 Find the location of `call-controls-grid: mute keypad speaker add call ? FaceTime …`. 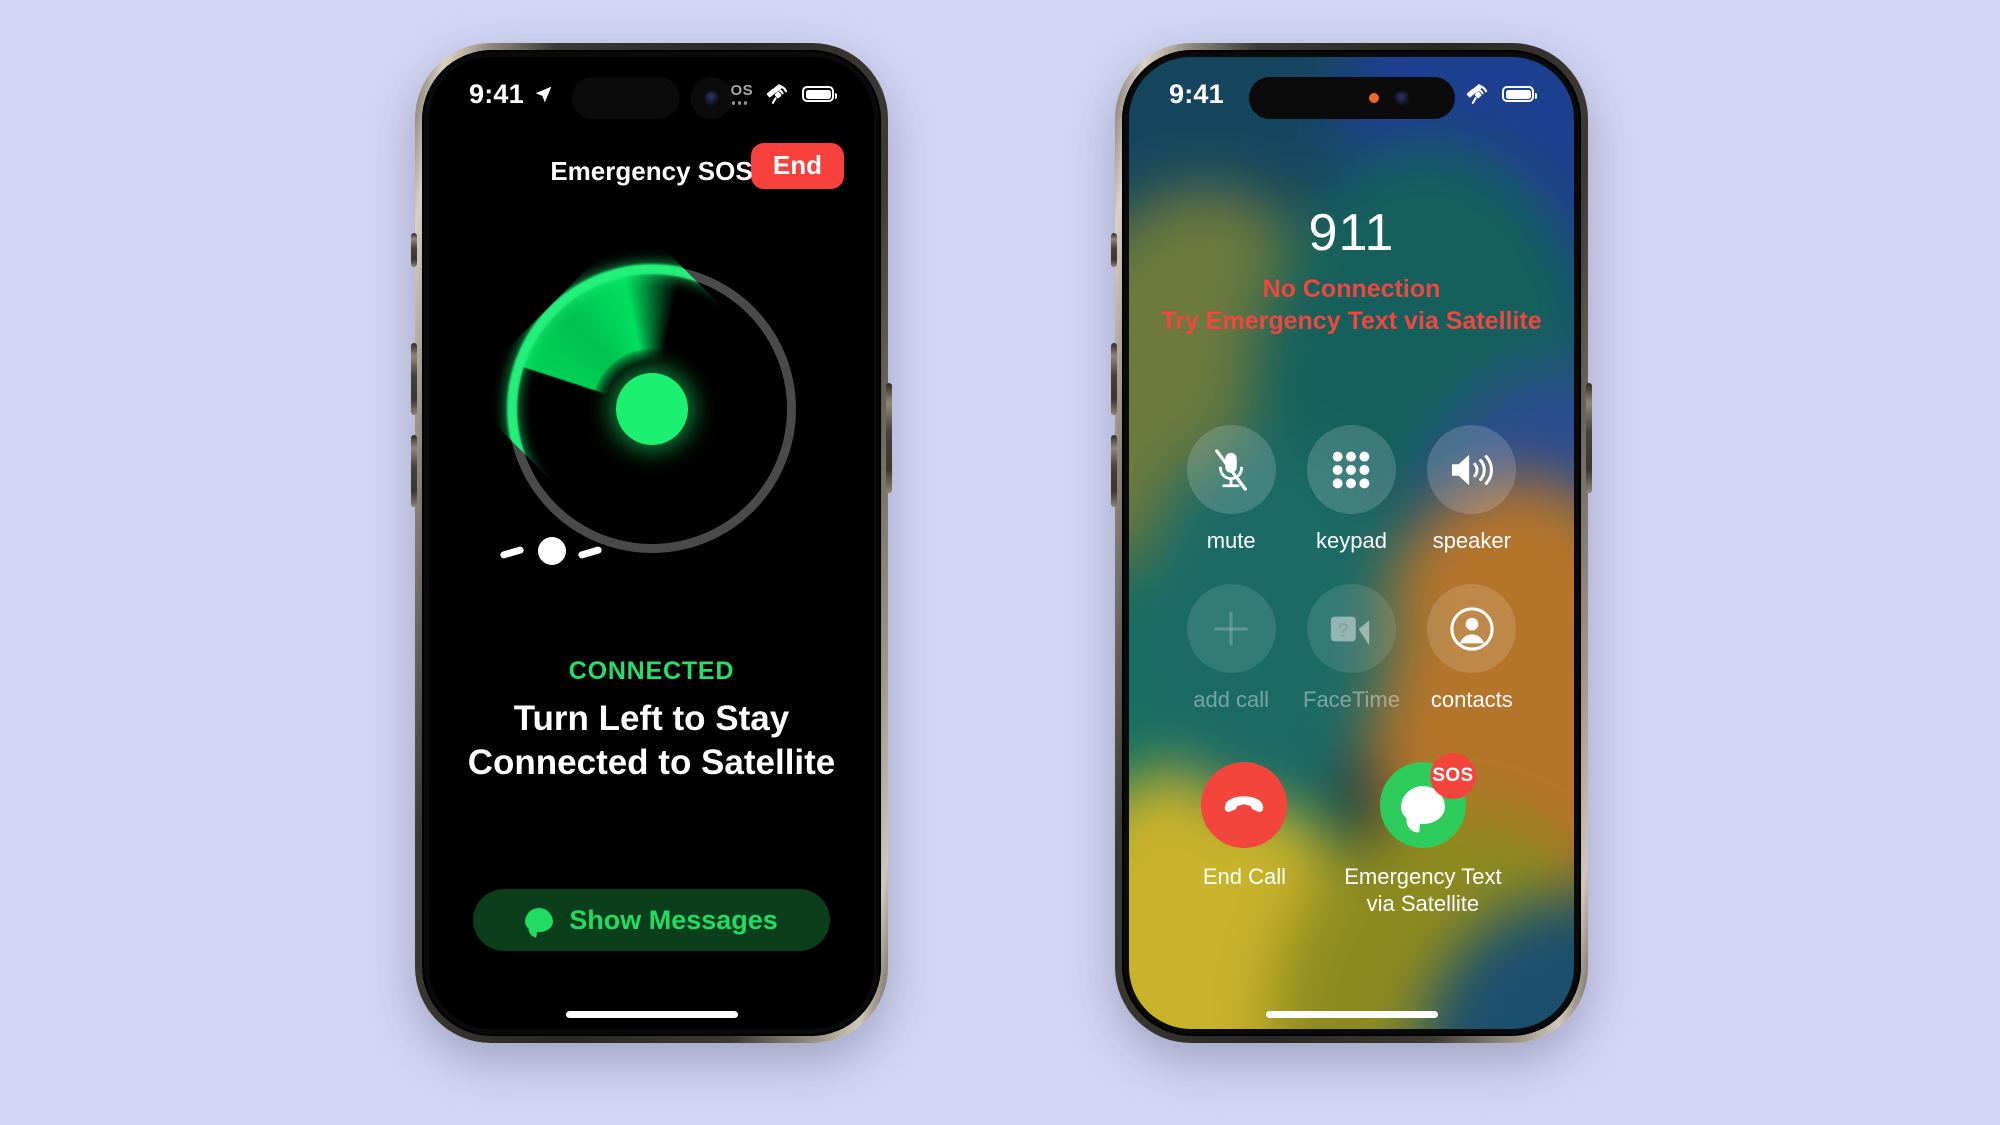

call-controls-grid: mute keypad speaker add call ? FaceTime … is located at coordinates (1351, 569).